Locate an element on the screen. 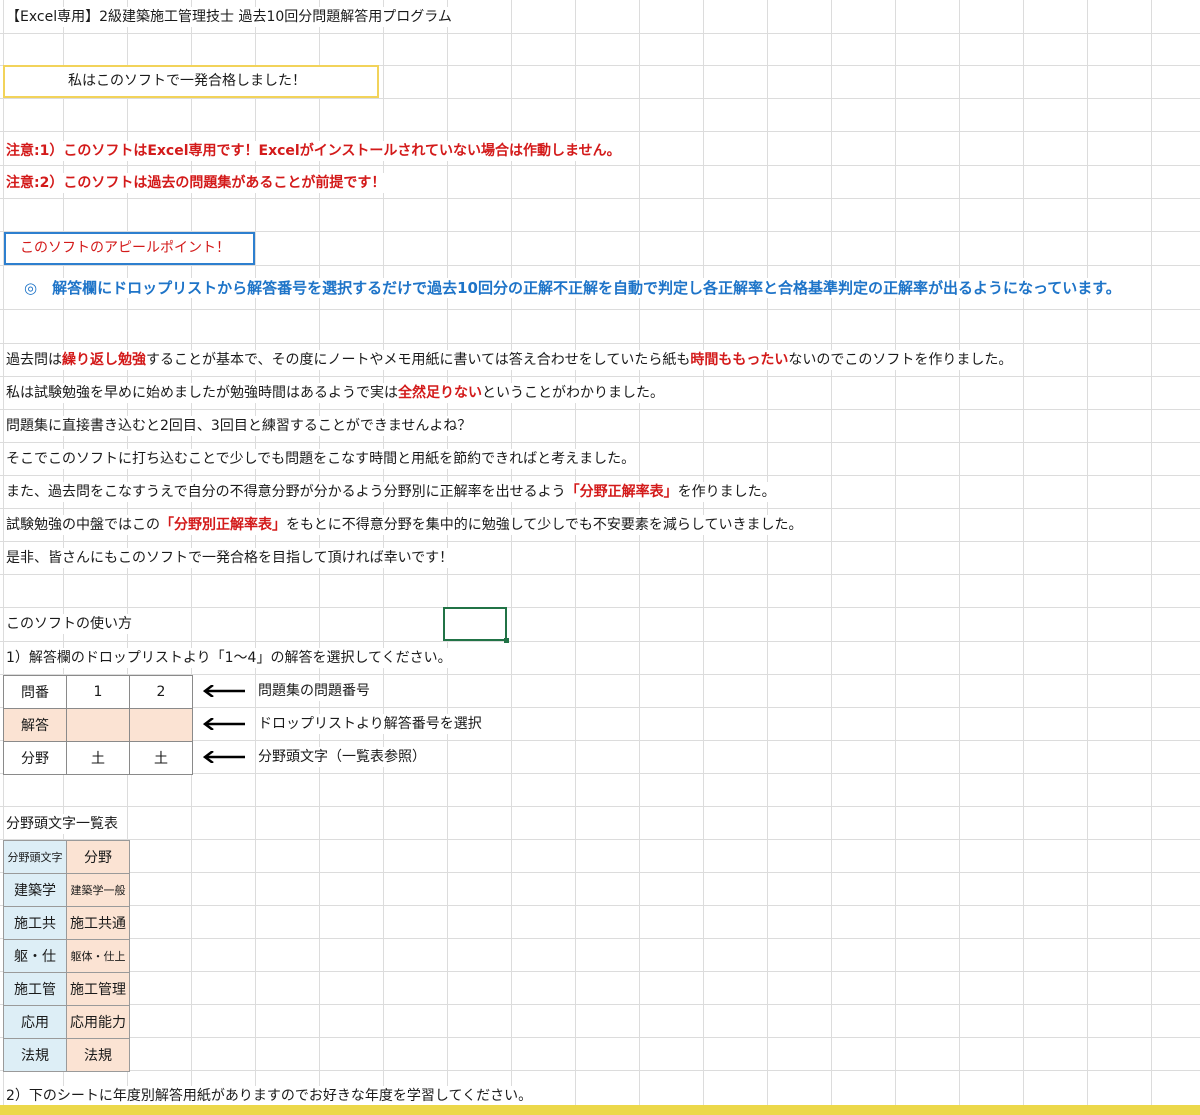 This screenshot has height=1115, width=1200. table-cell: 1 is located at coordinates (98, 692).